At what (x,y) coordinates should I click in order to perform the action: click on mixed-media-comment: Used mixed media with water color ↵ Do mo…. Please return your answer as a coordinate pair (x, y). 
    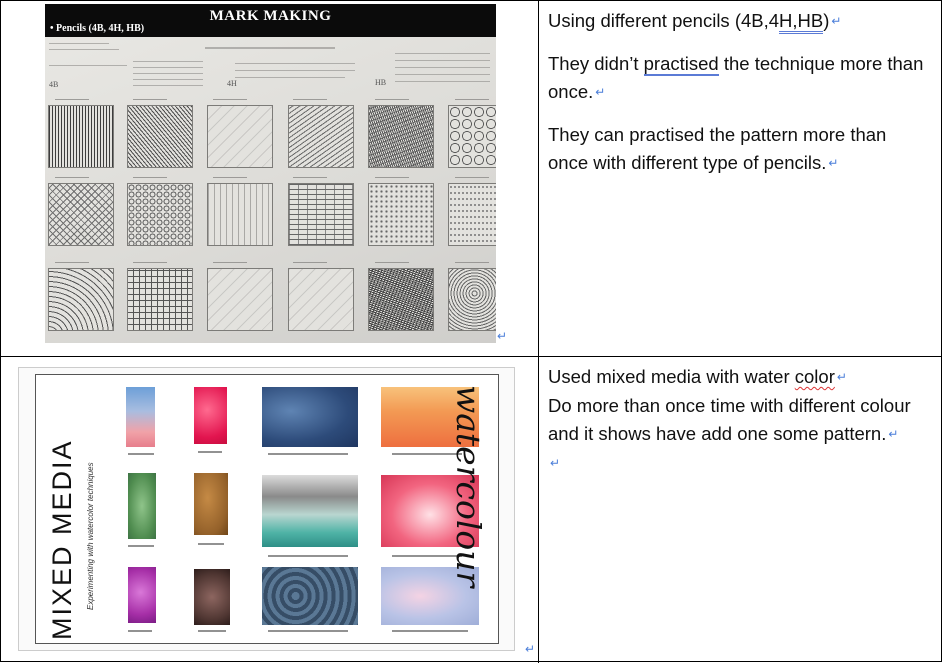
    Looking at the image, I should click on (738, 420).